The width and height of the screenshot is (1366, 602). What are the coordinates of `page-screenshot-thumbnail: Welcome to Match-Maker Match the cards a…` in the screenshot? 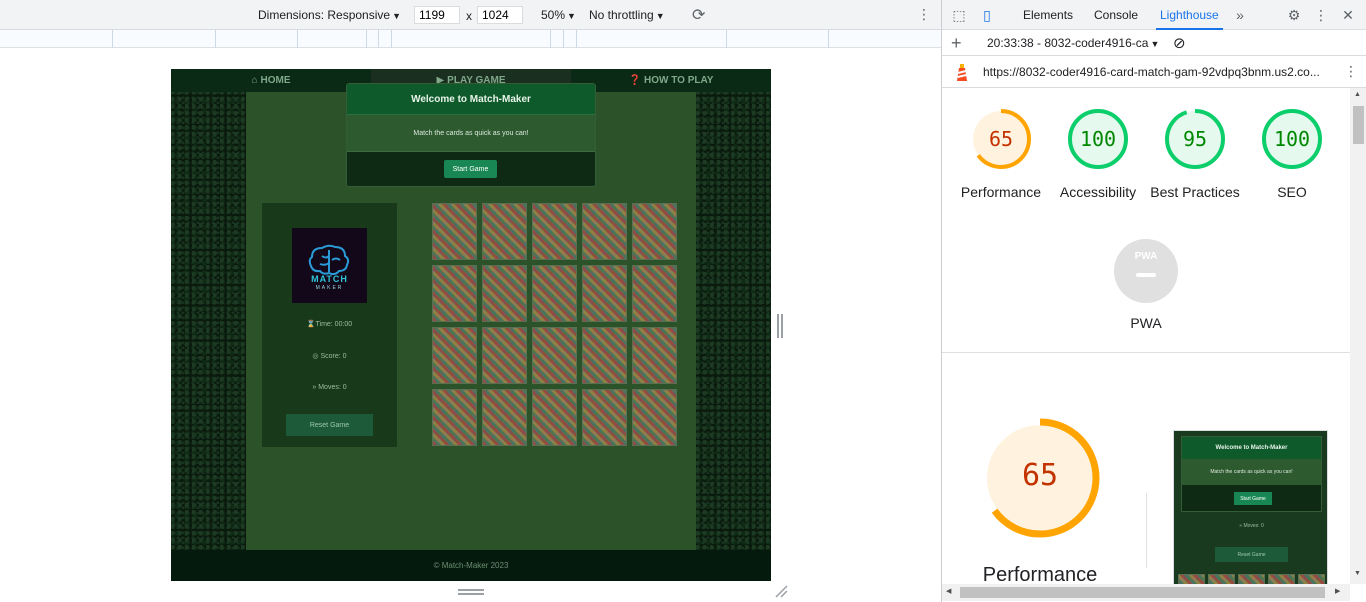 It's located at (1250, 507).